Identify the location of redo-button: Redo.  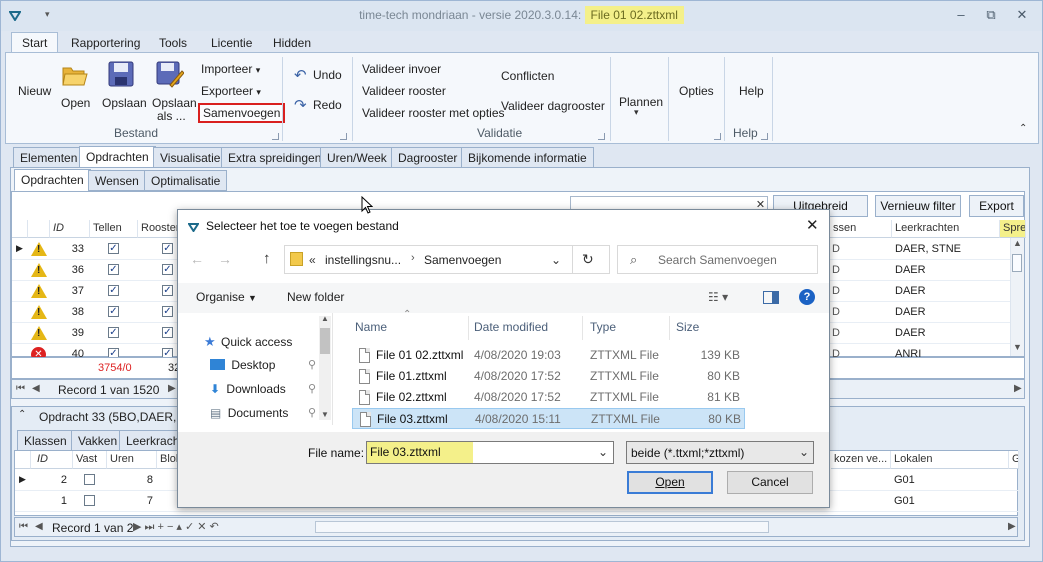
(327, 105).